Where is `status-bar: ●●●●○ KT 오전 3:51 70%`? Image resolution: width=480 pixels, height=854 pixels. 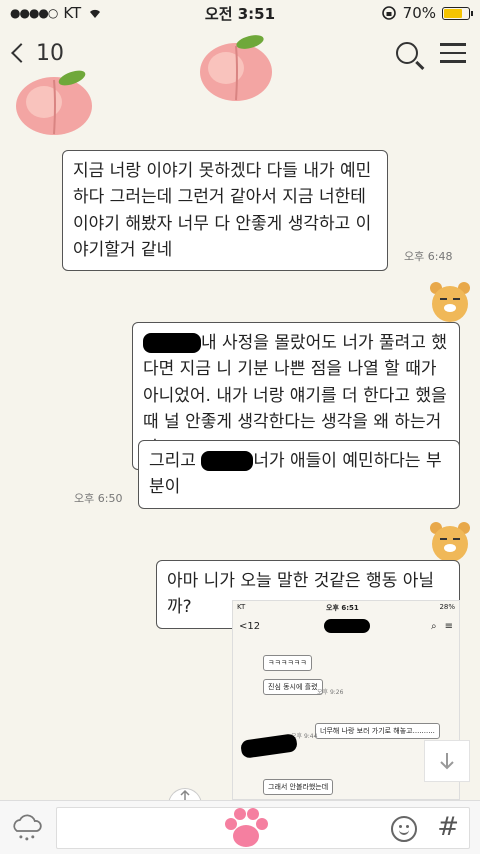
status-bar: ●●●●○ KT 오전 3:51 70% is located at coordinates (240, 13).